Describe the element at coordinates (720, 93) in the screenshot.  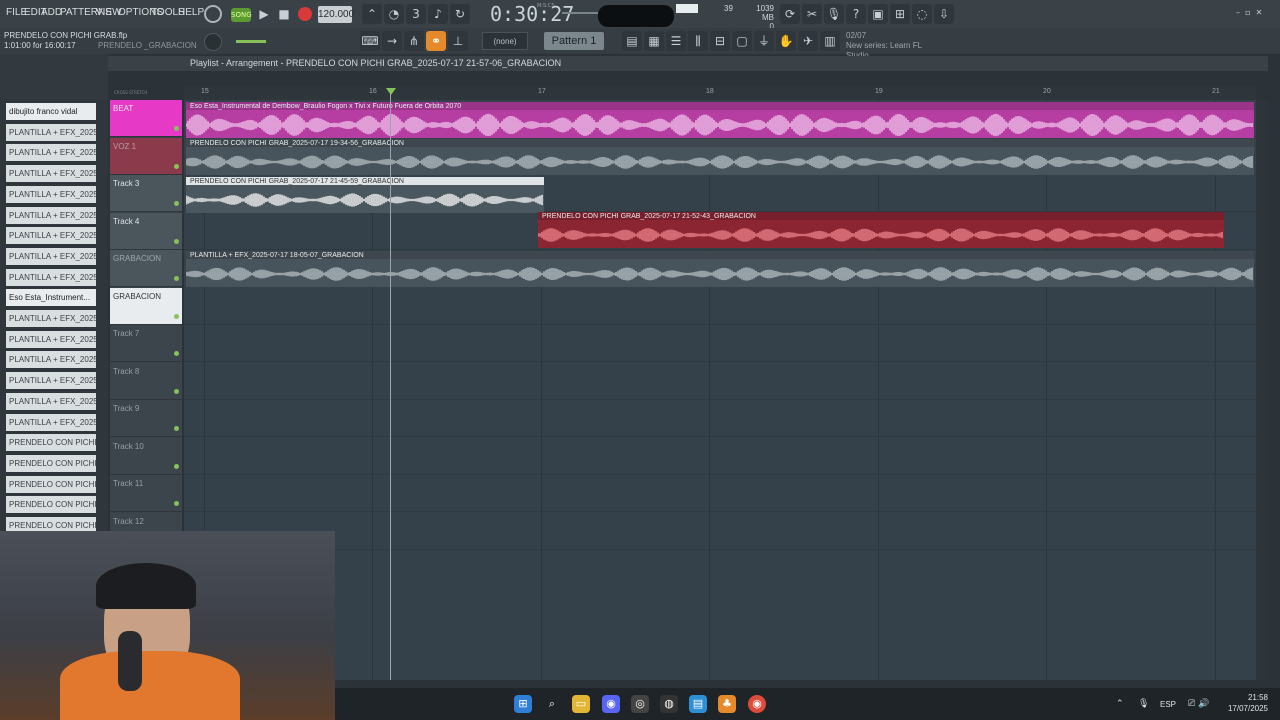
I see `timeline-ruler` at that location.